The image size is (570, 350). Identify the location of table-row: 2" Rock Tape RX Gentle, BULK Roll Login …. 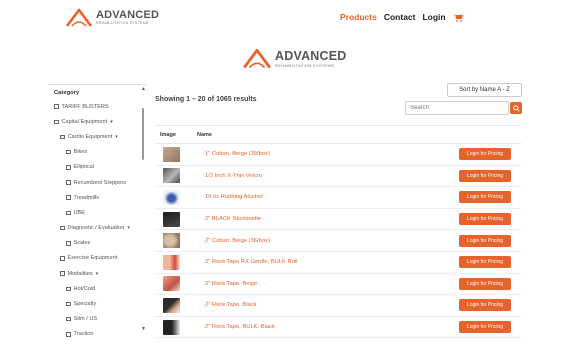
(338, 263).